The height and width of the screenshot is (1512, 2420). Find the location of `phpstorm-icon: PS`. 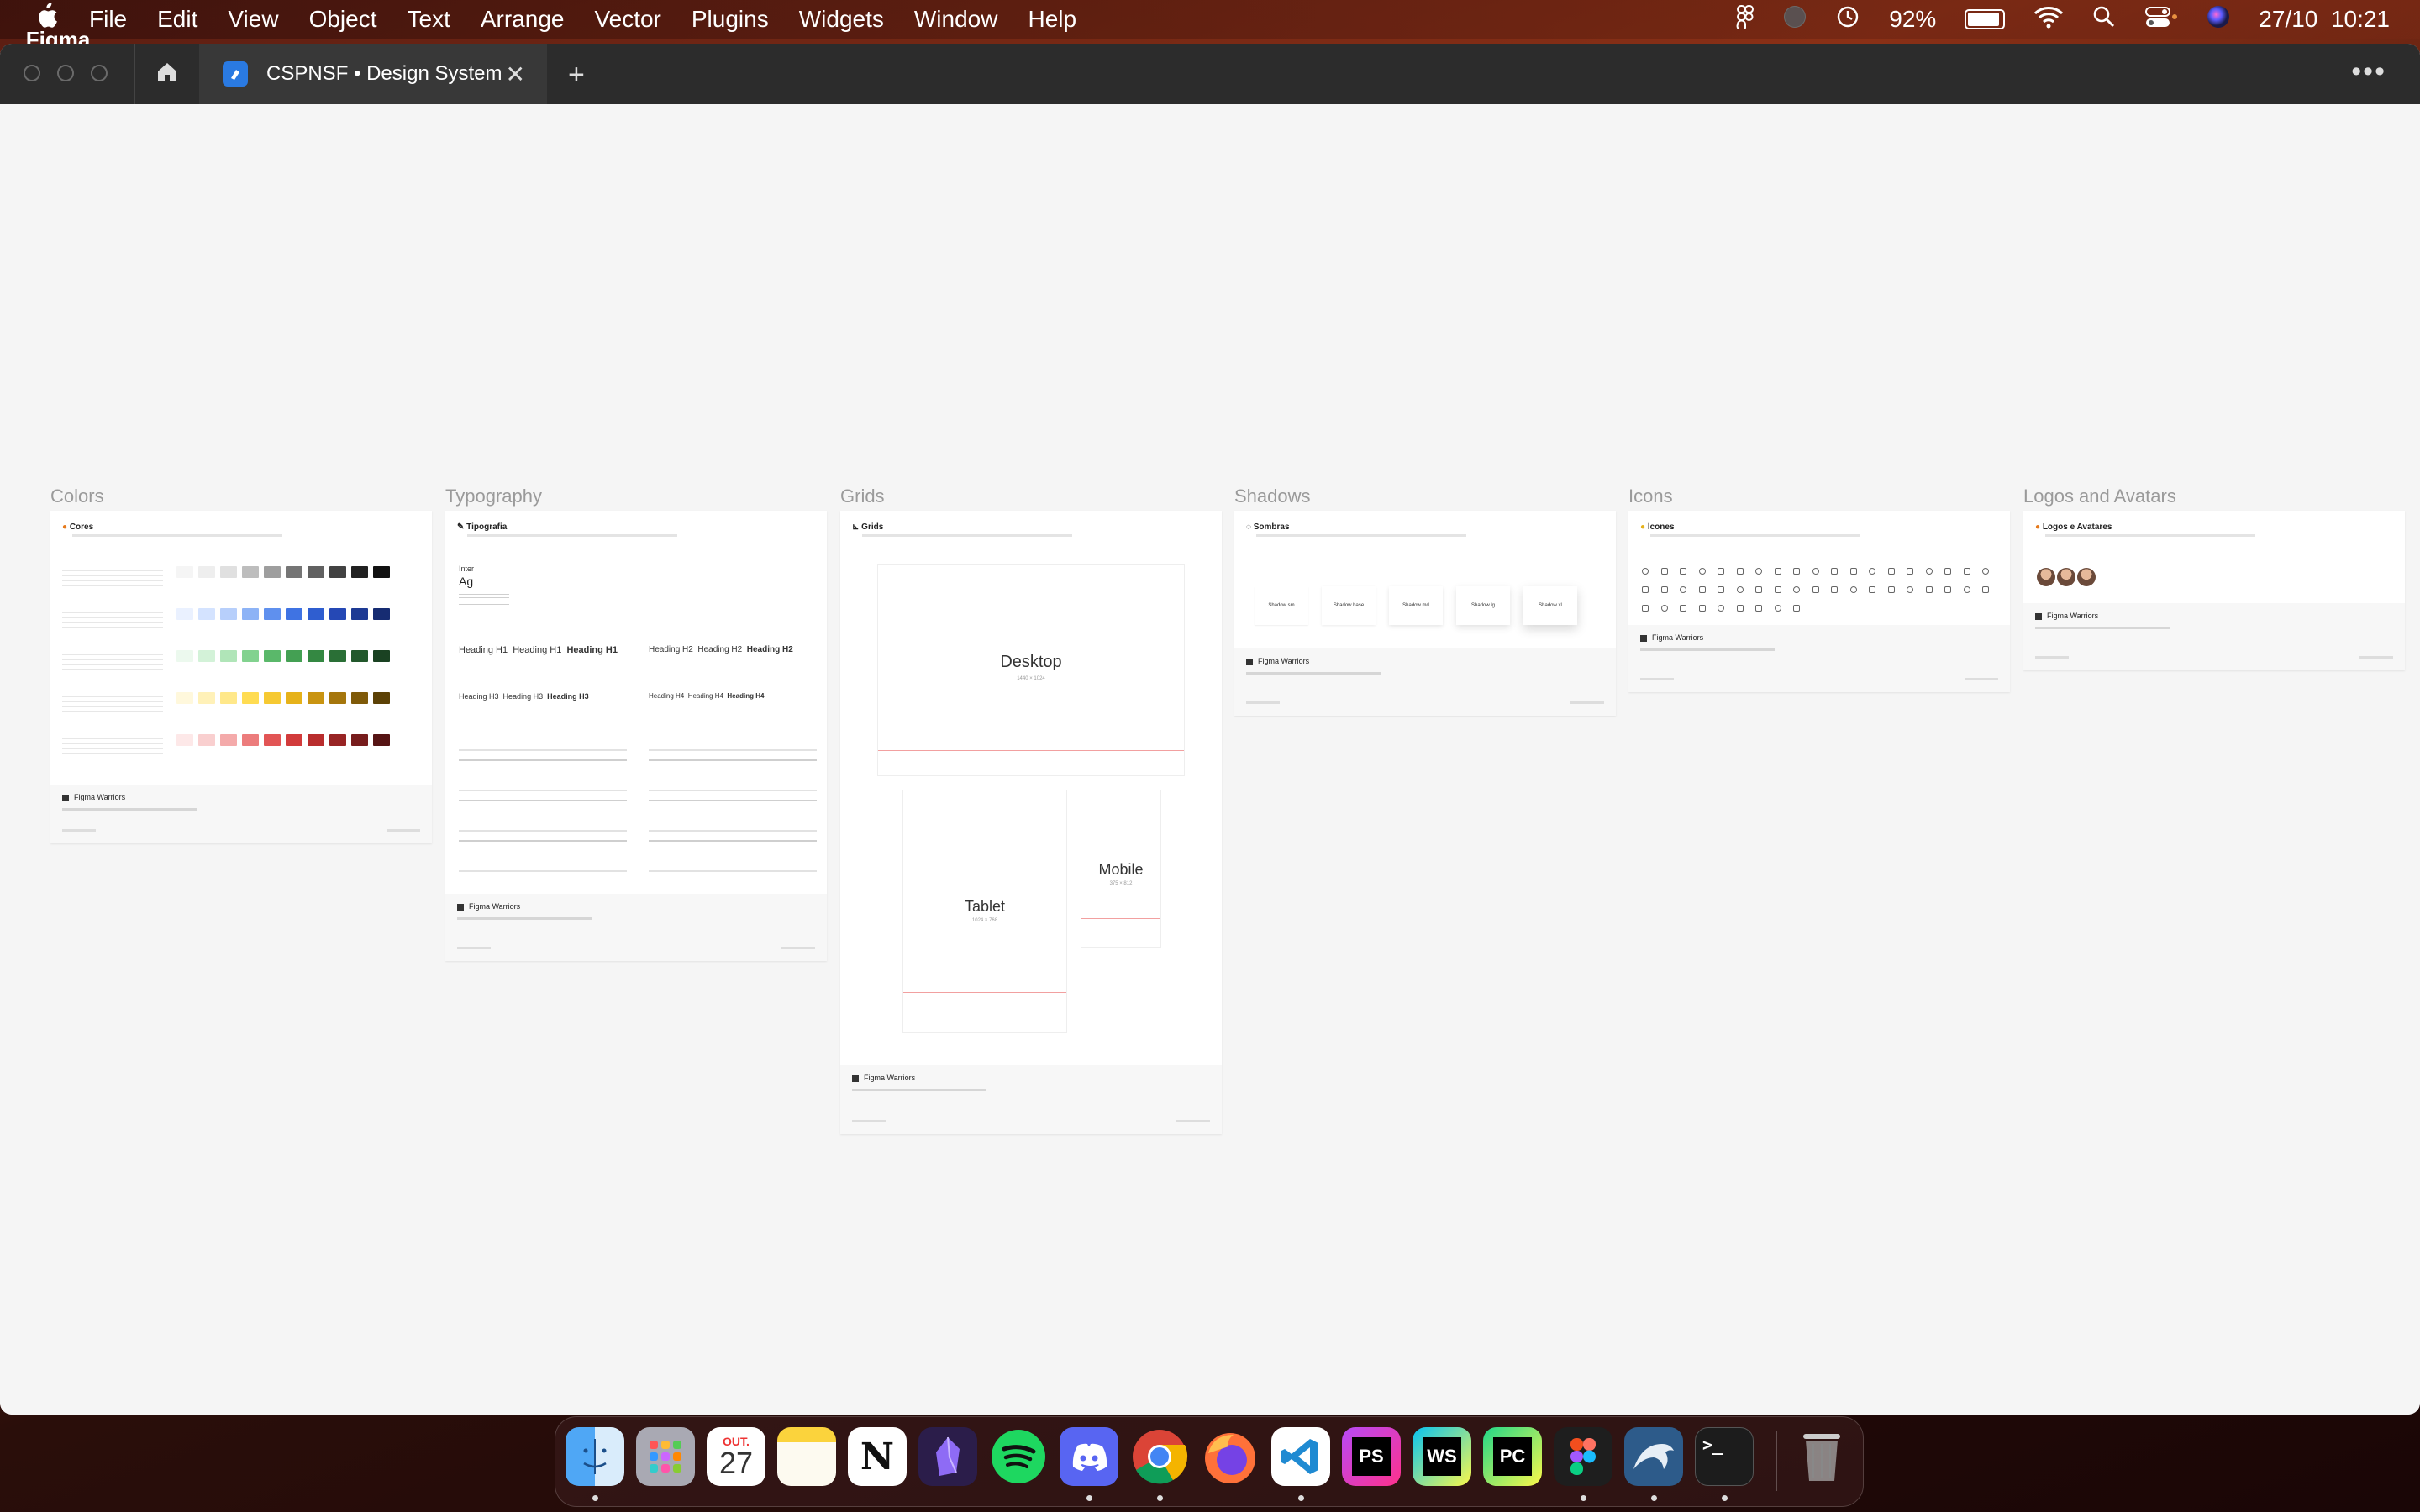

phpstorm-icon: PS is located at coordinates (1372, 1456).